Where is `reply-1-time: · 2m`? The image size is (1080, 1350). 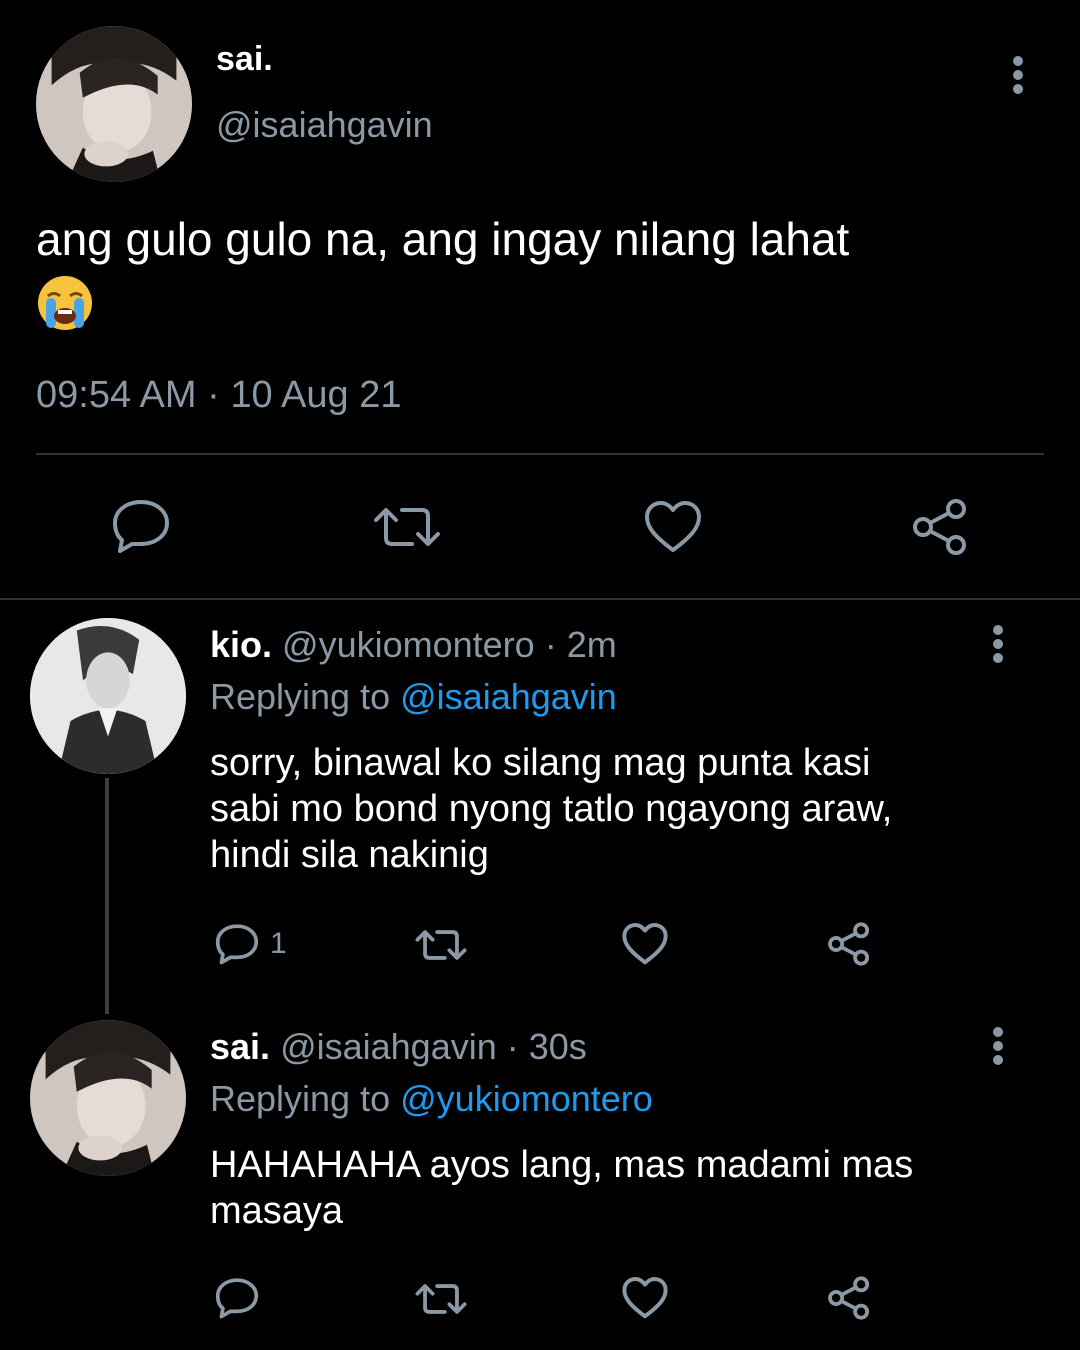
reply-1-time: · 2m is located at coordinates (581, 644).